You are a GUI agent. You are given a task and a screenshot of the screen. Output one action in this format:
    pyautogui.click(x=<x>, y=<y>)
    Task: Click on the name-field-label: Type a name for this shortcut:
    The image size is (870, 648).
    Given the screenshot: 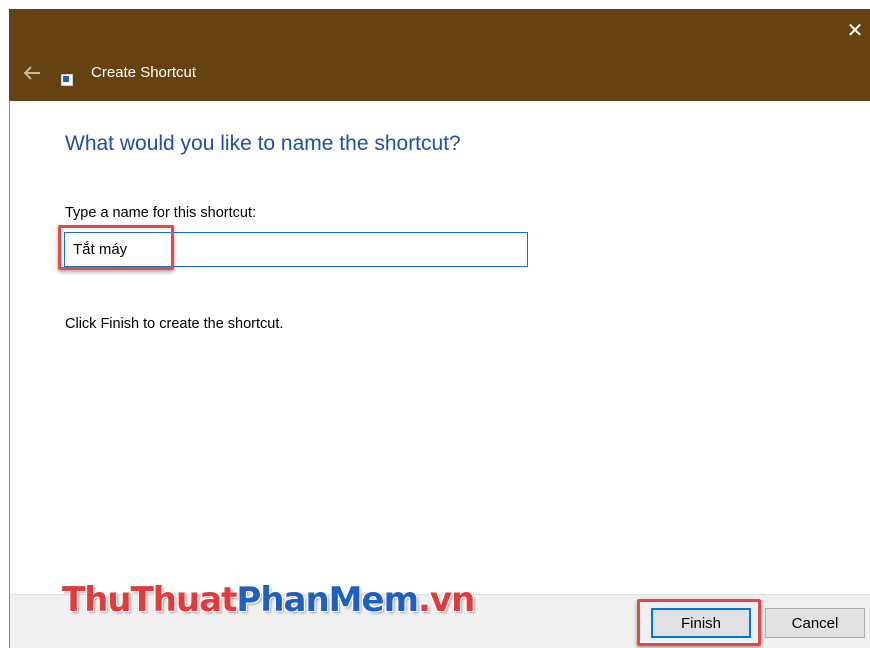 What is the action you would take?
    pyautogui.click(x=161, y=213)
    